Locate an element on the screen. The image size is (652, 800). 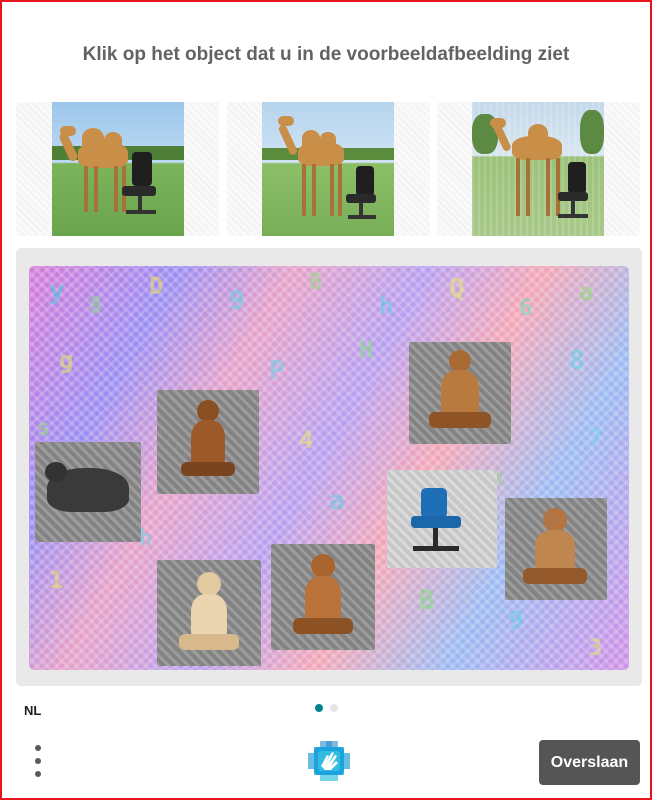
noise-glyph: D is located at coordinates (156, 286).